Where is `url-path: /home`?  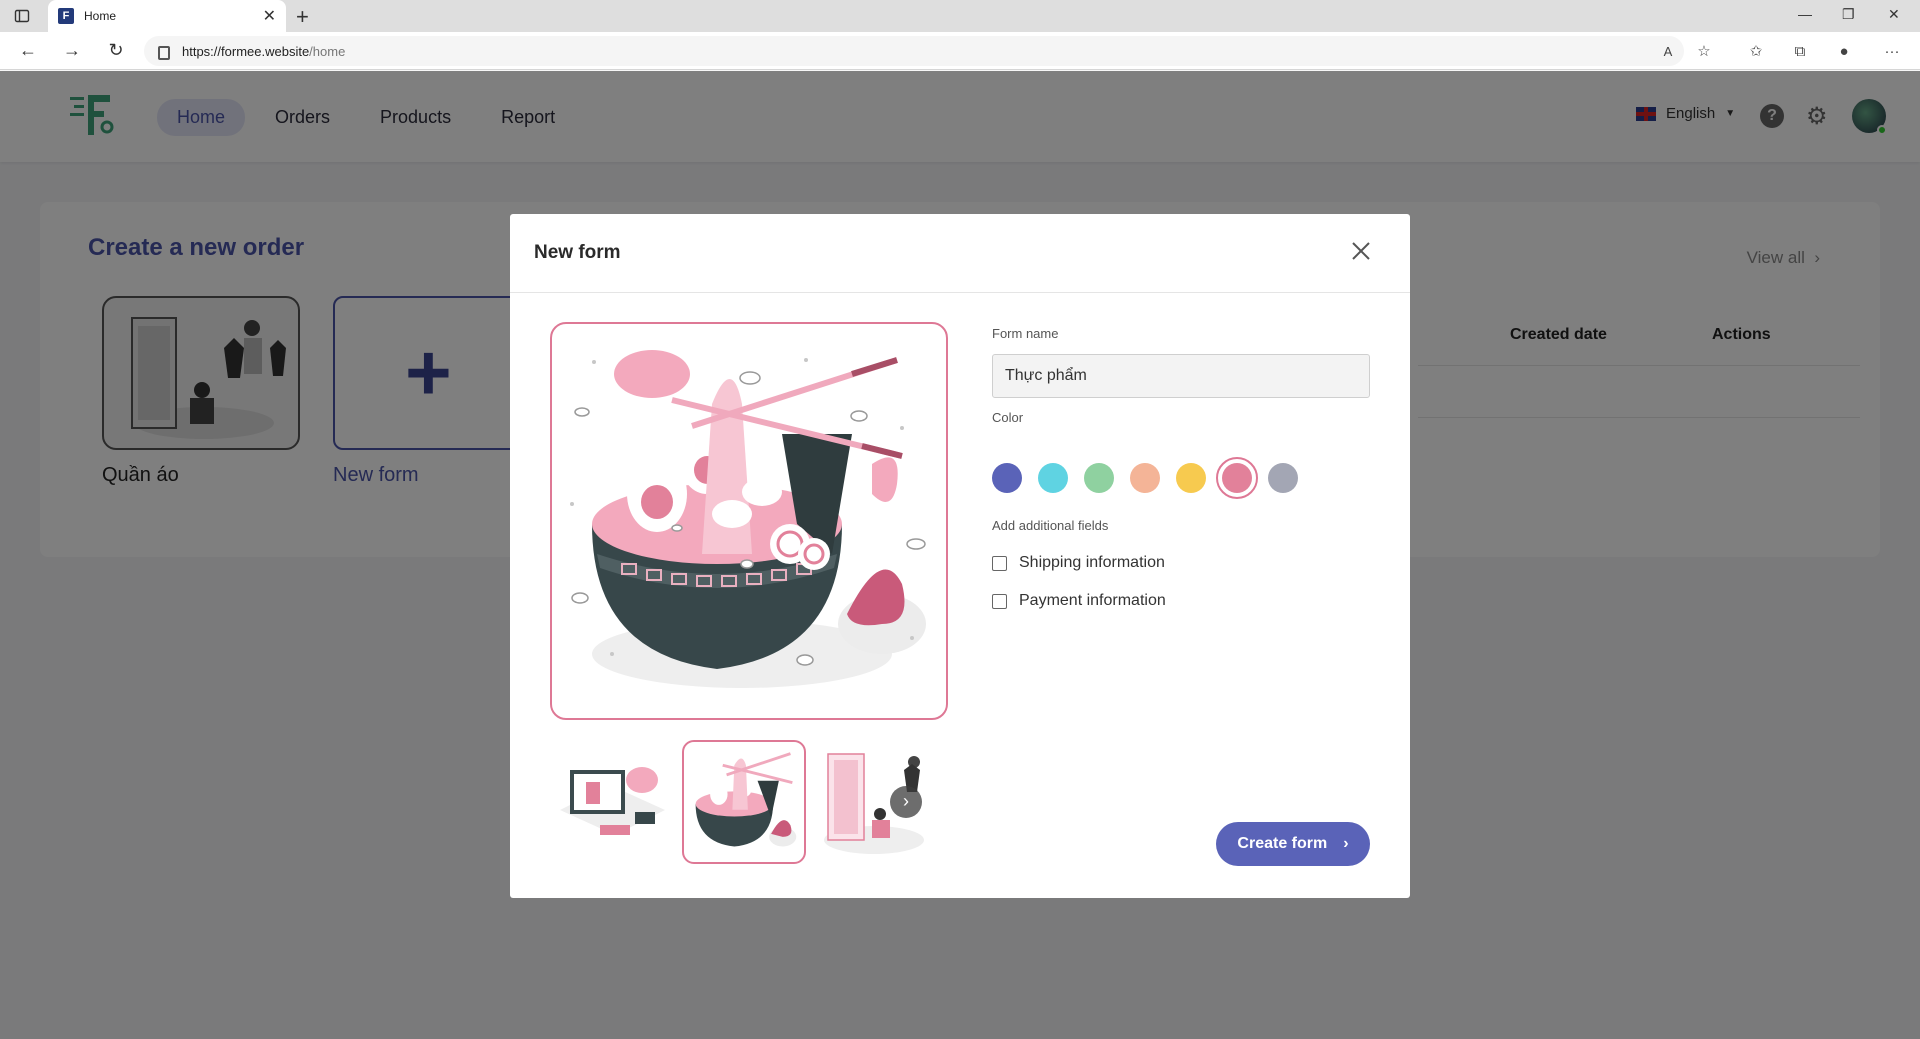
url-path: /home is located at coordinates (327, 51).